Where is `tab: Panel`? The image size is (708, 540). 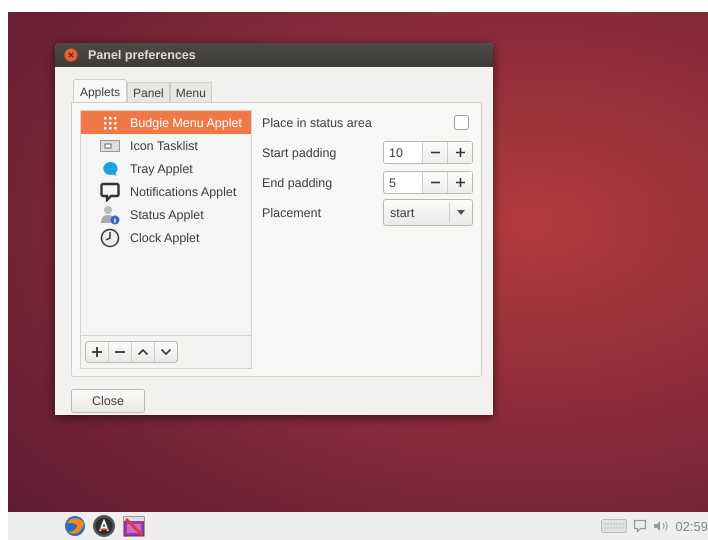 tab: Panel is located at coordinates (148, 92).